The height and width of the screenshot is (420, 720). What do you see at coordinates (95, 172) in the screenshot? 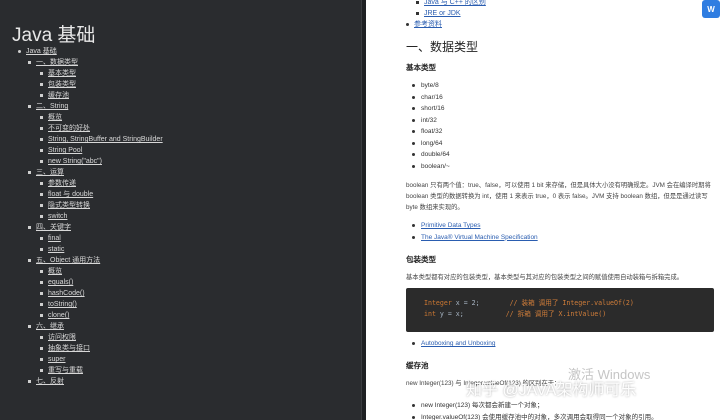
I see `toc-section: 三、运算` at bounding box center [95, 172].